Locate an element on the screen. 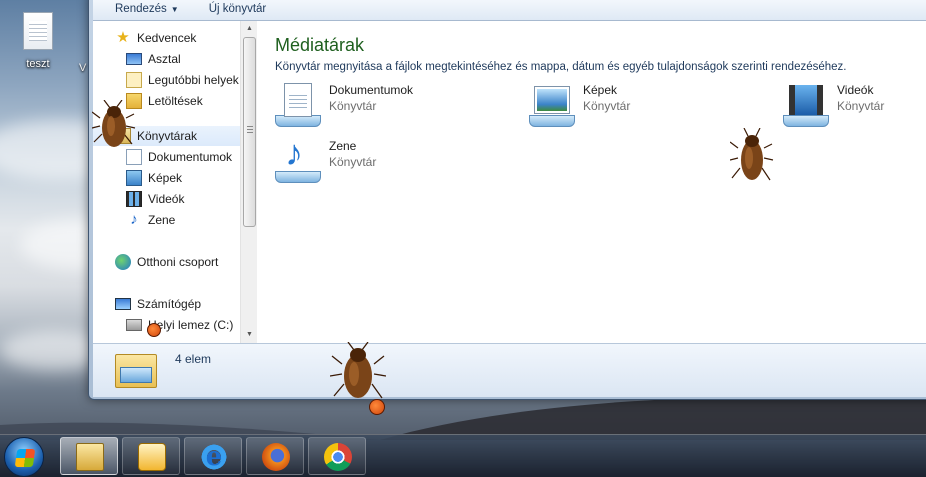 The height and width of the screenshot is (477, 926). library-name: Dokumentumok is located at coordinates (371, 90).